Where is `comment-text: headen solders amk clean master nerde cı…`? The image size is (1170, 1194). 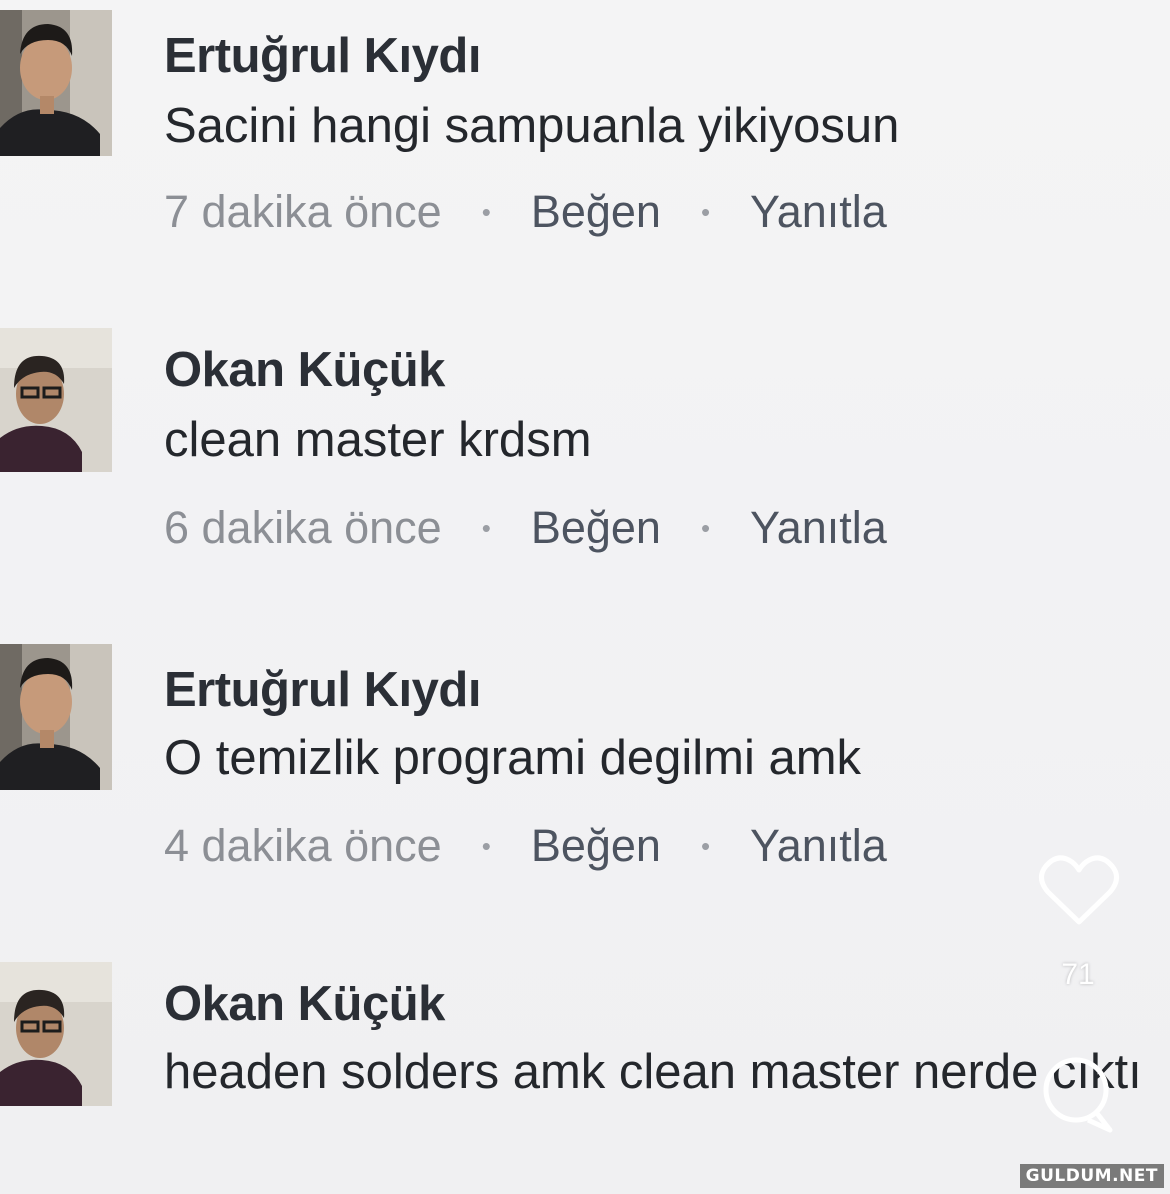
comment-text: headen solders amk clean master nerde cı… is located at coordinates (653, 1072).